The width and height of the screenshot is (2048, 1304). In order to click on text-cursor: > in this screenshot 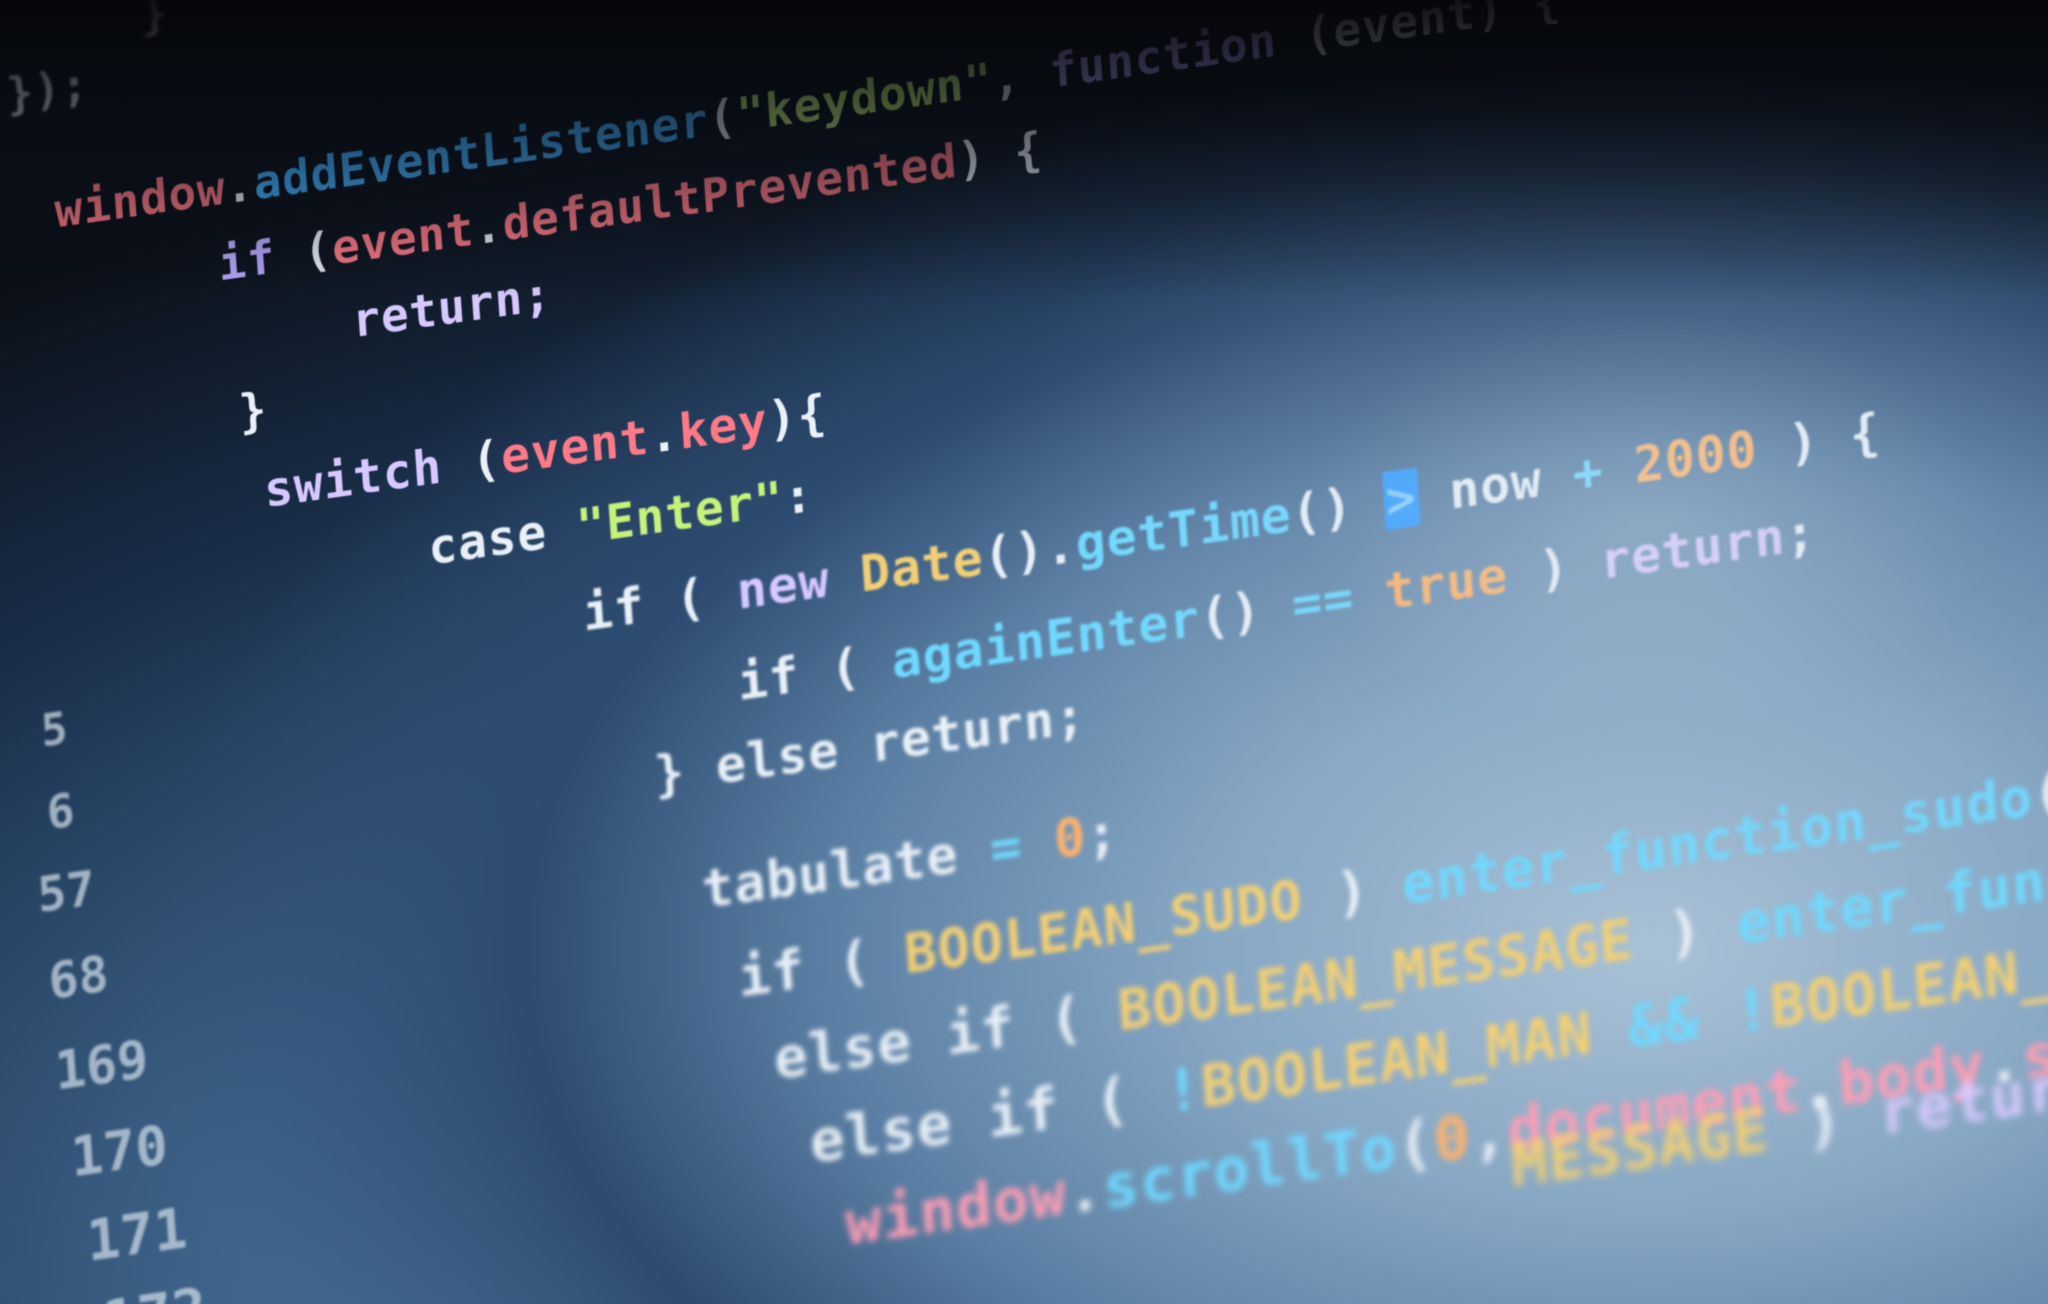, I will do `click(1401, 499)`.